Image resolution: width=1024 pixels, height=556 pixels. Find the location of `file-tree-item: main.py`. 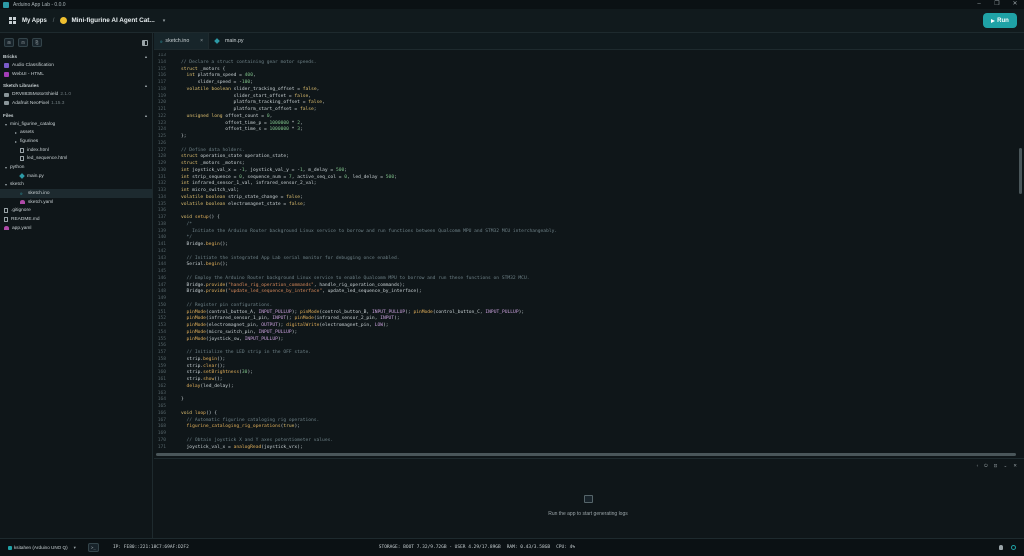

file-tree-item: main.py is located at coordinates (76, 176).